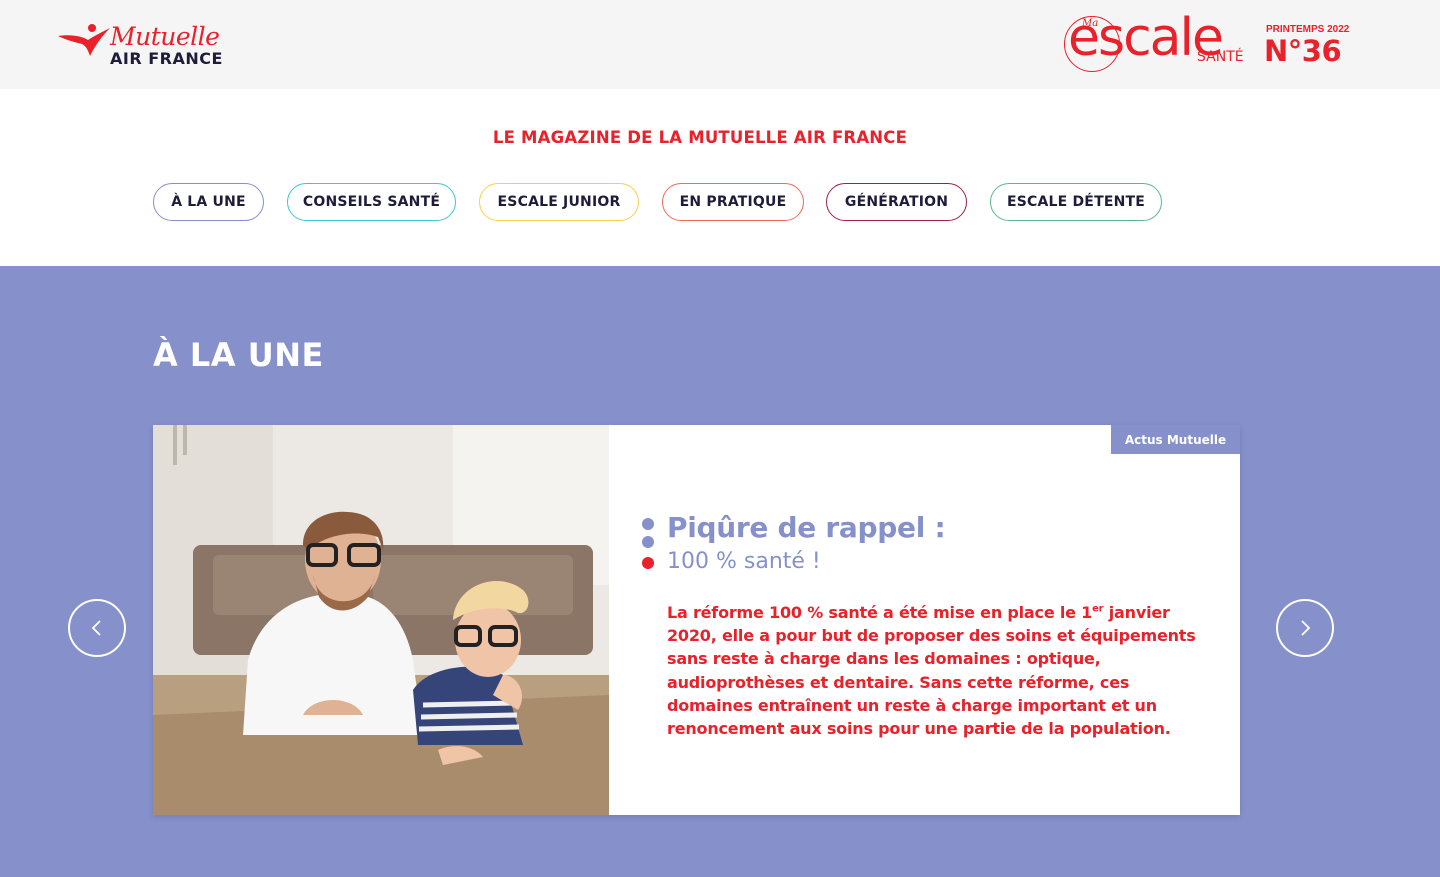 Image resolution: width=1440 pixels, height=877 pixels. Describe the element at coordinates (166, 58) in the screenshot. I see `brand-line-air-france: AIR FRANCE` at that location.